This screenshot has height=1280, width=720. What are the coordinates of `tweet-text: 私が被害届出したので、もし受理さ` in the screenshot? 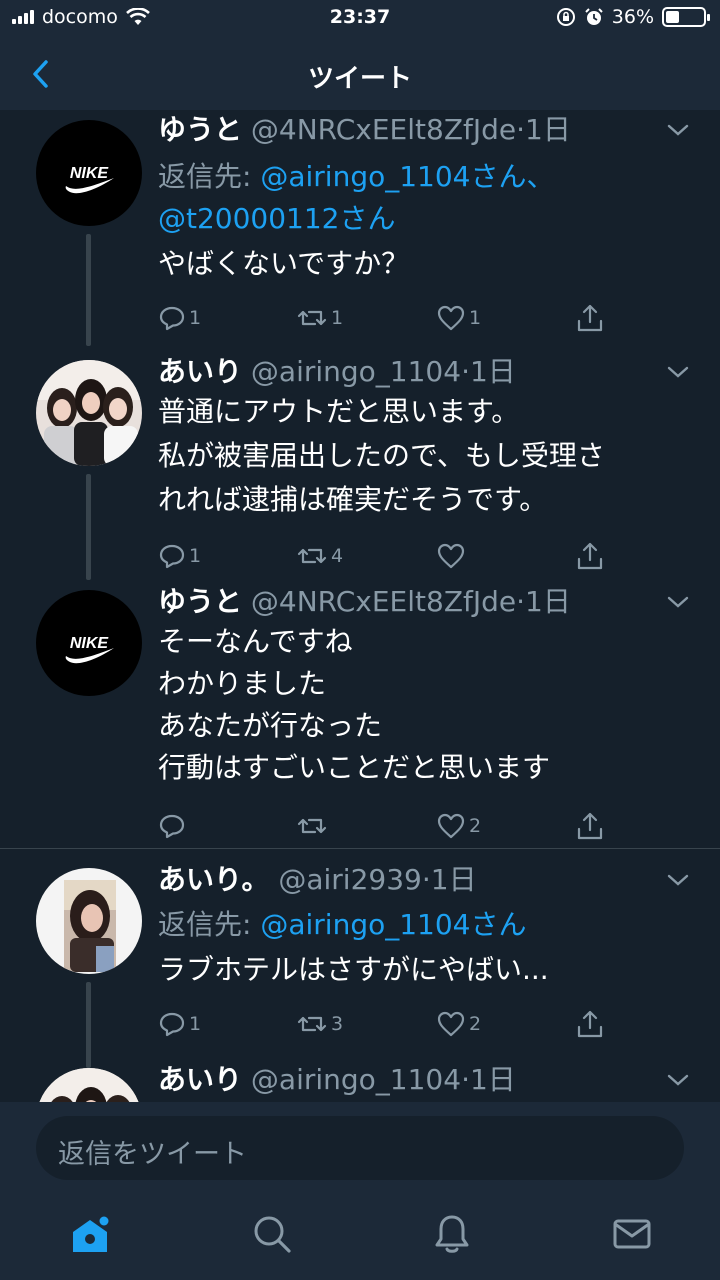 It's located at (381, 455).